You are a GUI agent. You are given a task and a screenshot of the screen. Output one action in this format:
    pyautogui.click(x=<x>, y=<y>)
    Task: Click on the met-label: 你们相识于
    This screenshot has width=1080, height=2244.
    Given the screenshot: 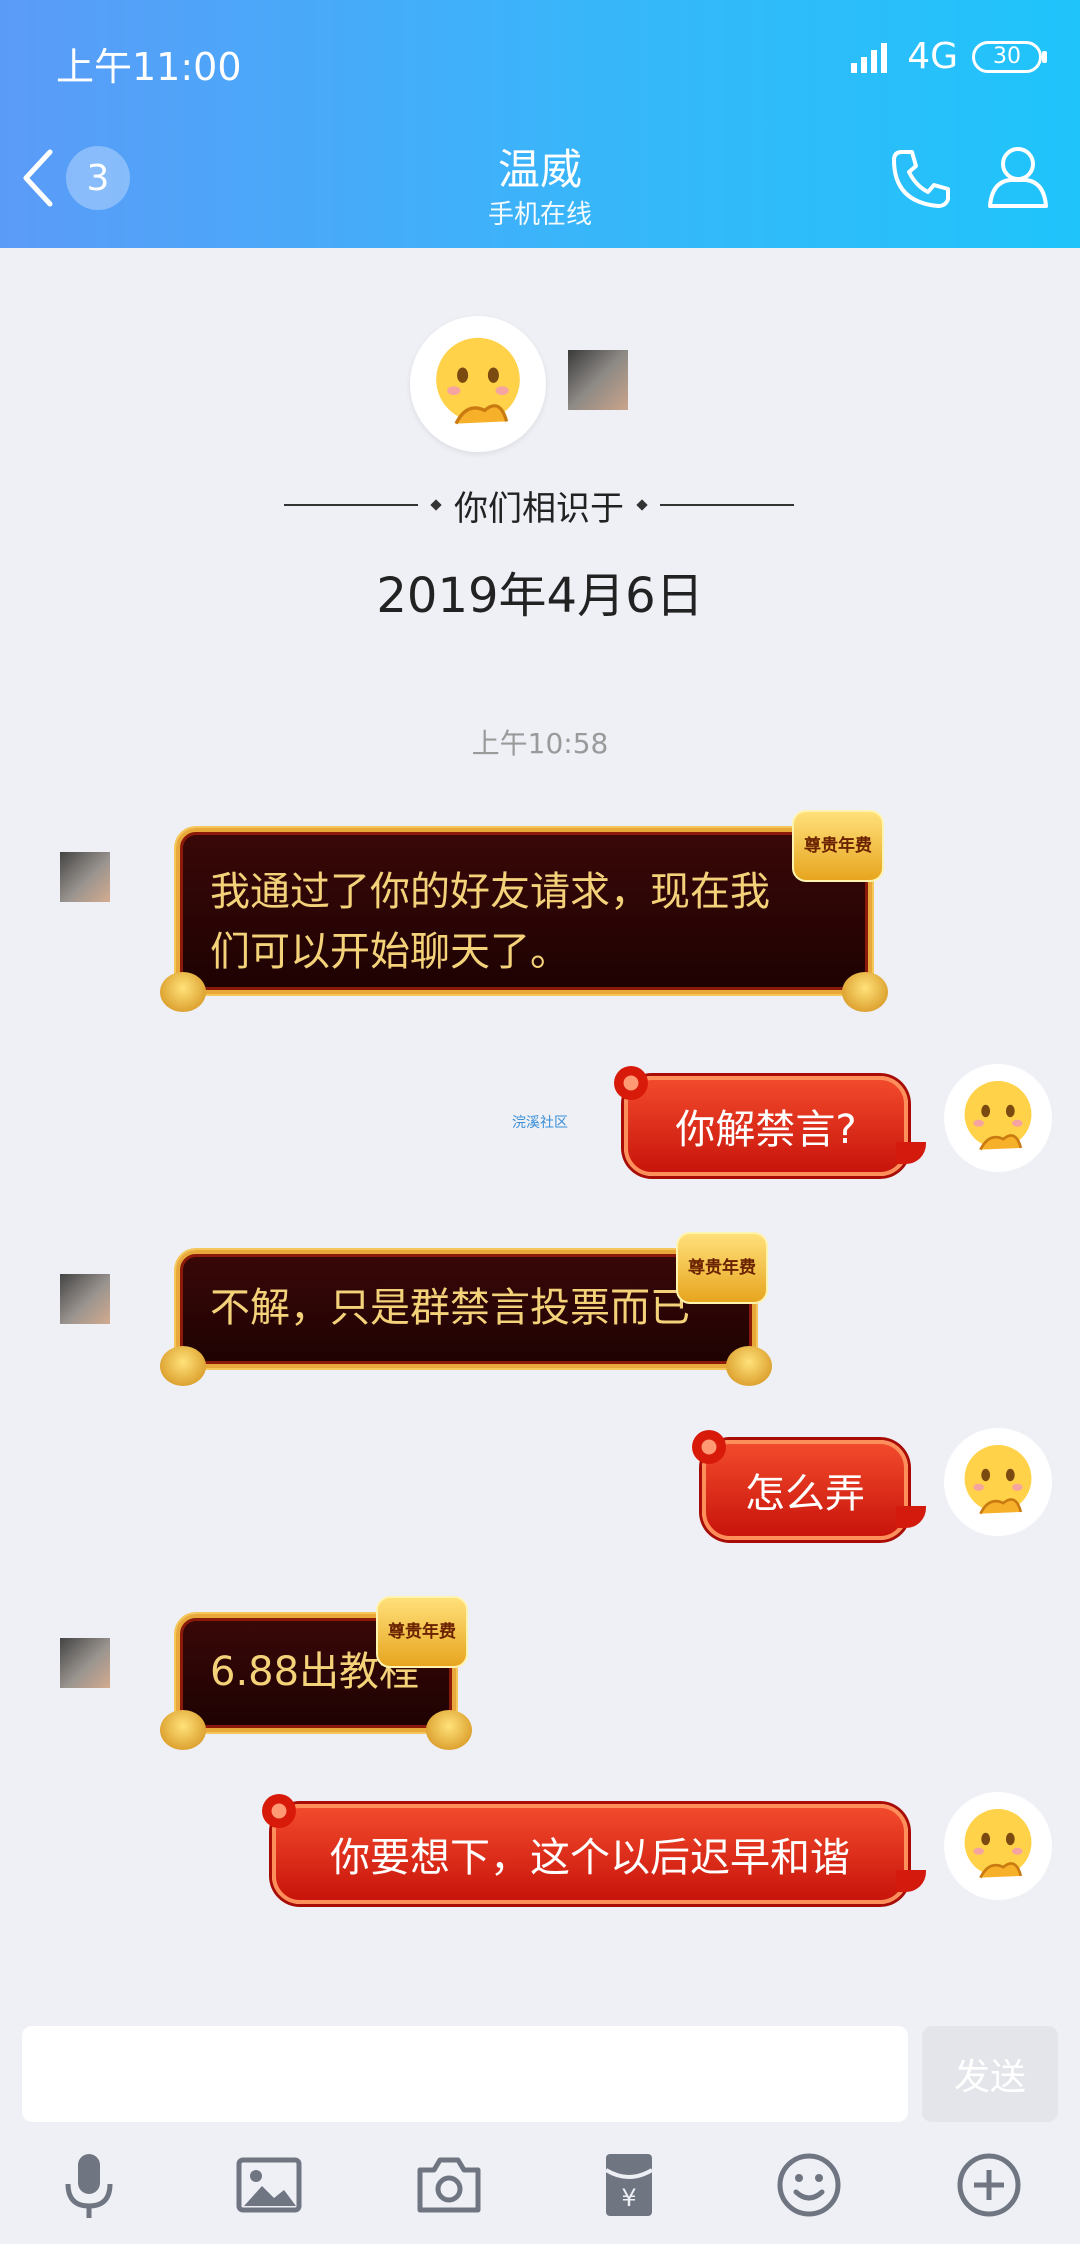 What is the action you would take?
    pyautogui.click(x=539, y=508)
    